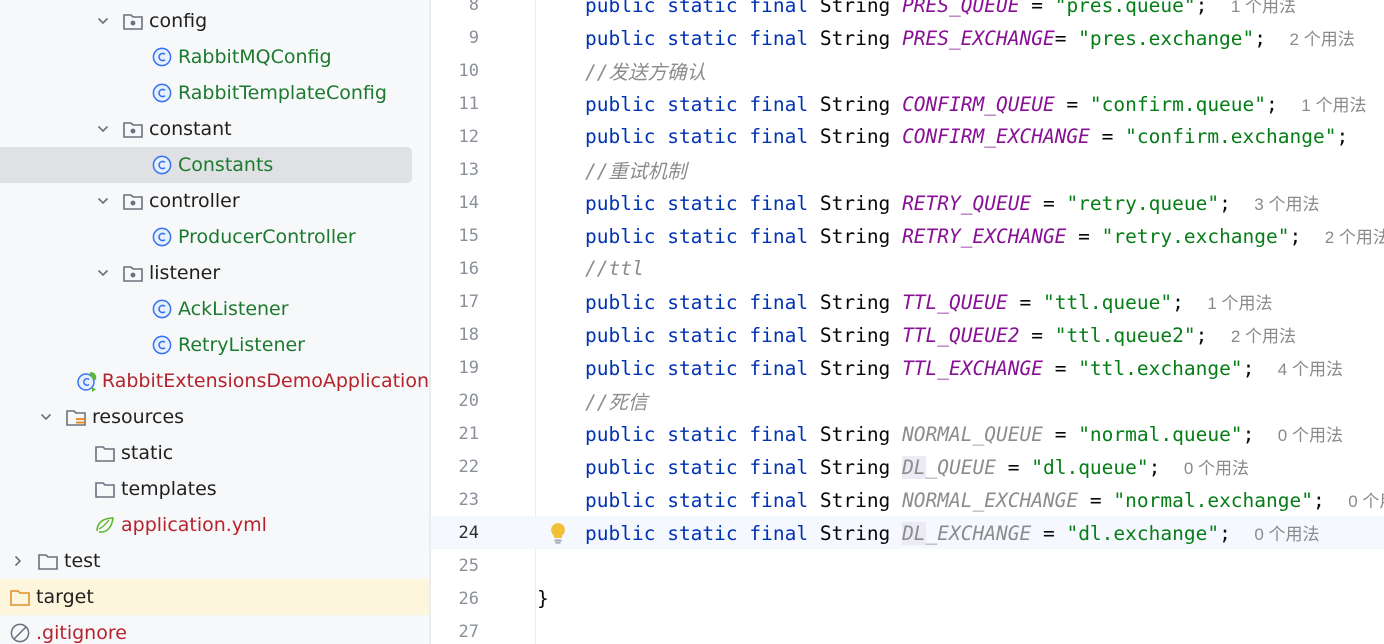  Describe the element at coordinates (255, 57) in the screenshot. I see `tree-node-label: RabbitMQConfig` at that location.